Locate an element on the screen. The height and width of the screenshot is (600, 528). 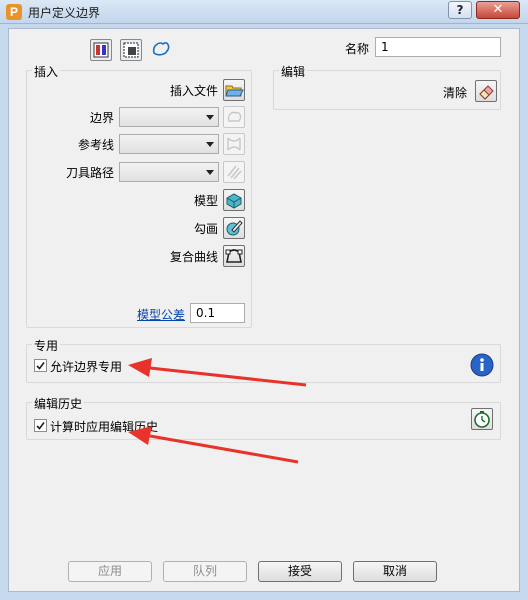
annotation-arrows is located at coordinates (217, 411).